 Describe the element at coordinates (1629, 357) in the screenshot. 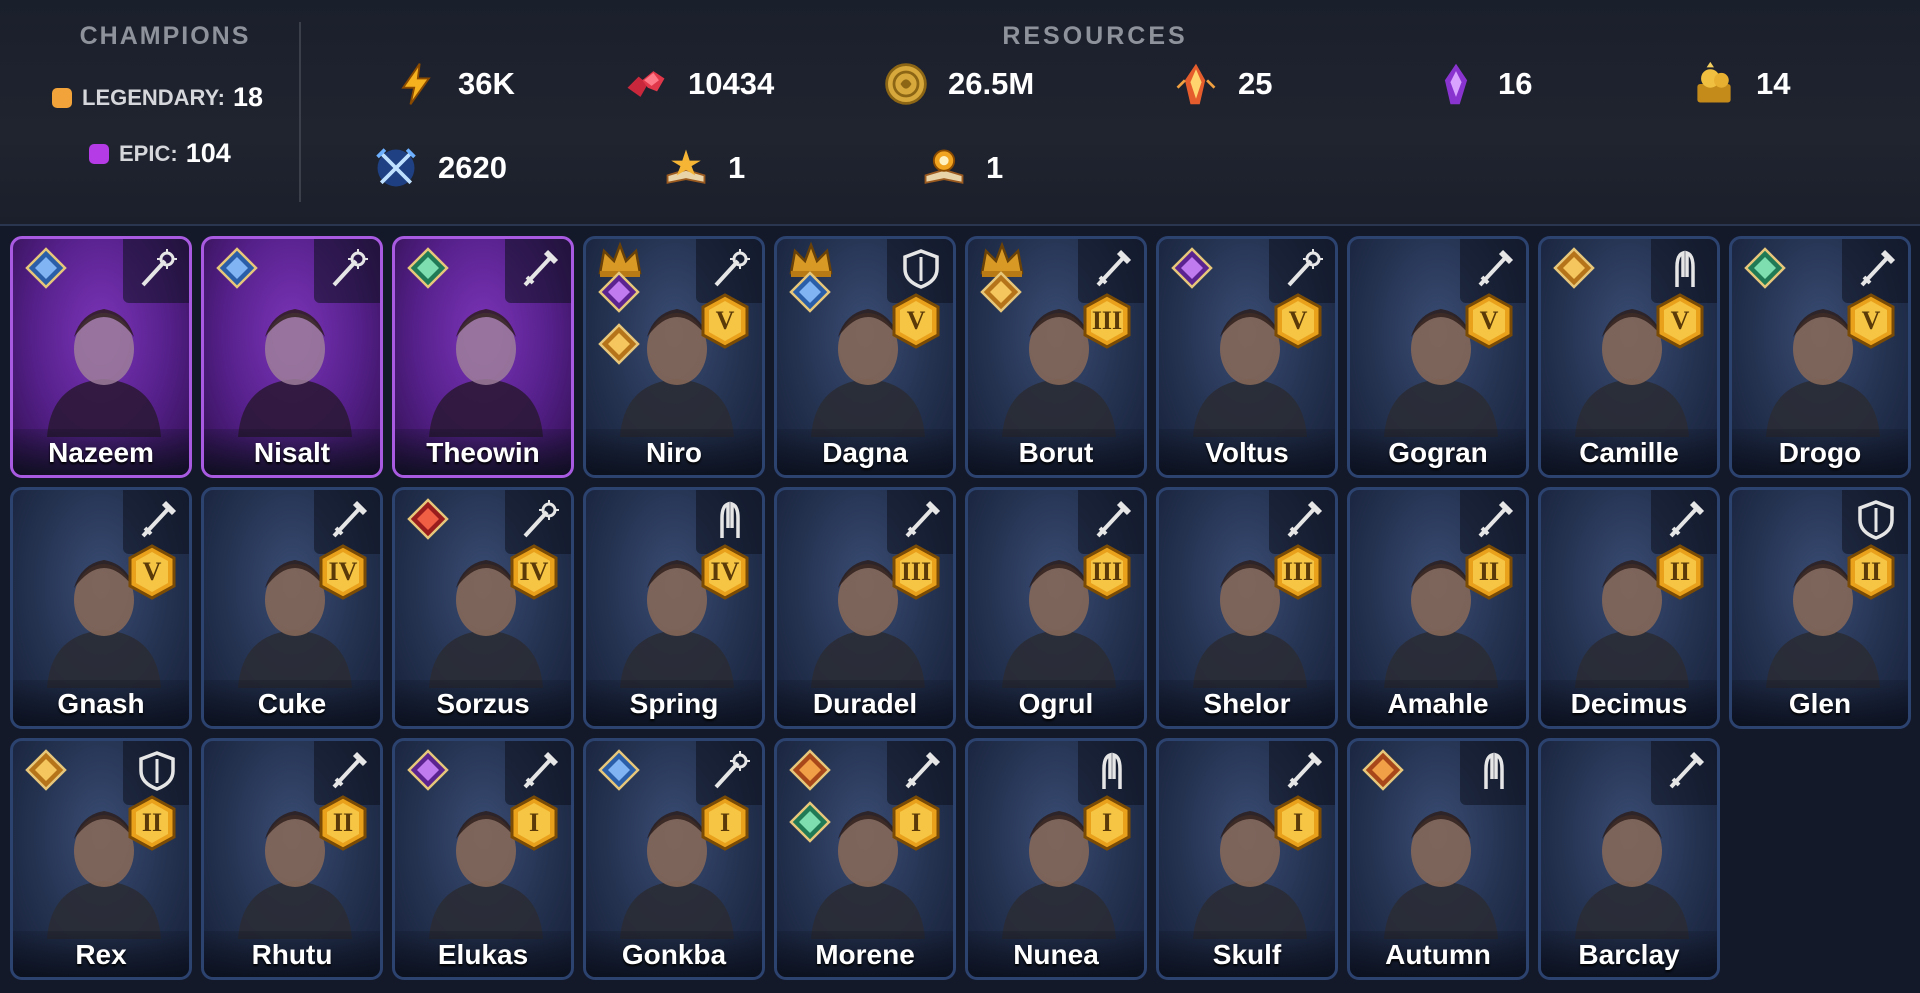

I see `champion-card-camille: V Camille` at that location.